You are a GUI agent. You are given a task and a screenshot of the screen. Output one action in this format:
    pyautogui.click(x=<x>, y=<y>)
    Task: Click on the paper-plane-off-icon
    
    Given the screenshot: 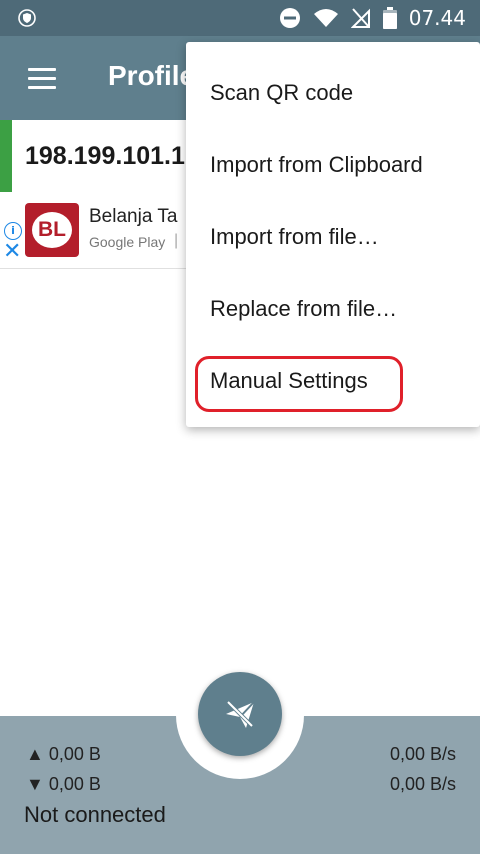 What is the action you would take?
    pyautogui.click(x=240, y=714)
    